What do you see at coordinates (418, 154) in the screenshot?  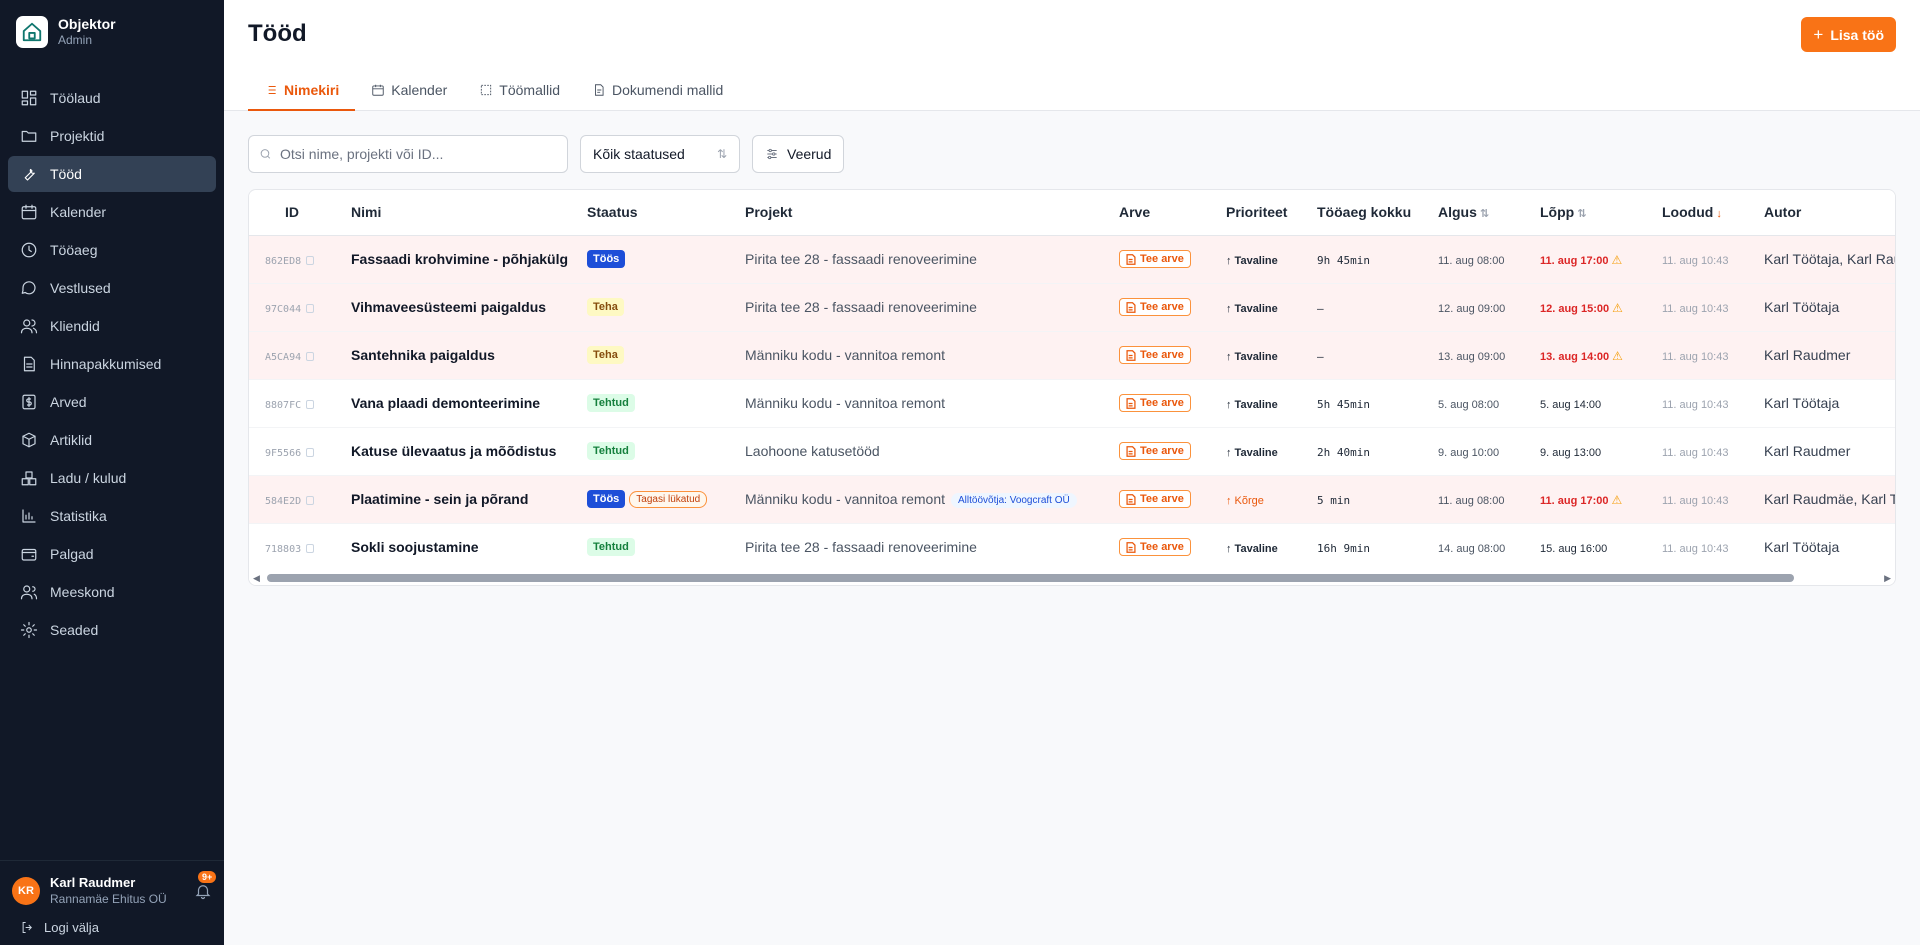 I see `search-input` at bounding box center [418, 154].